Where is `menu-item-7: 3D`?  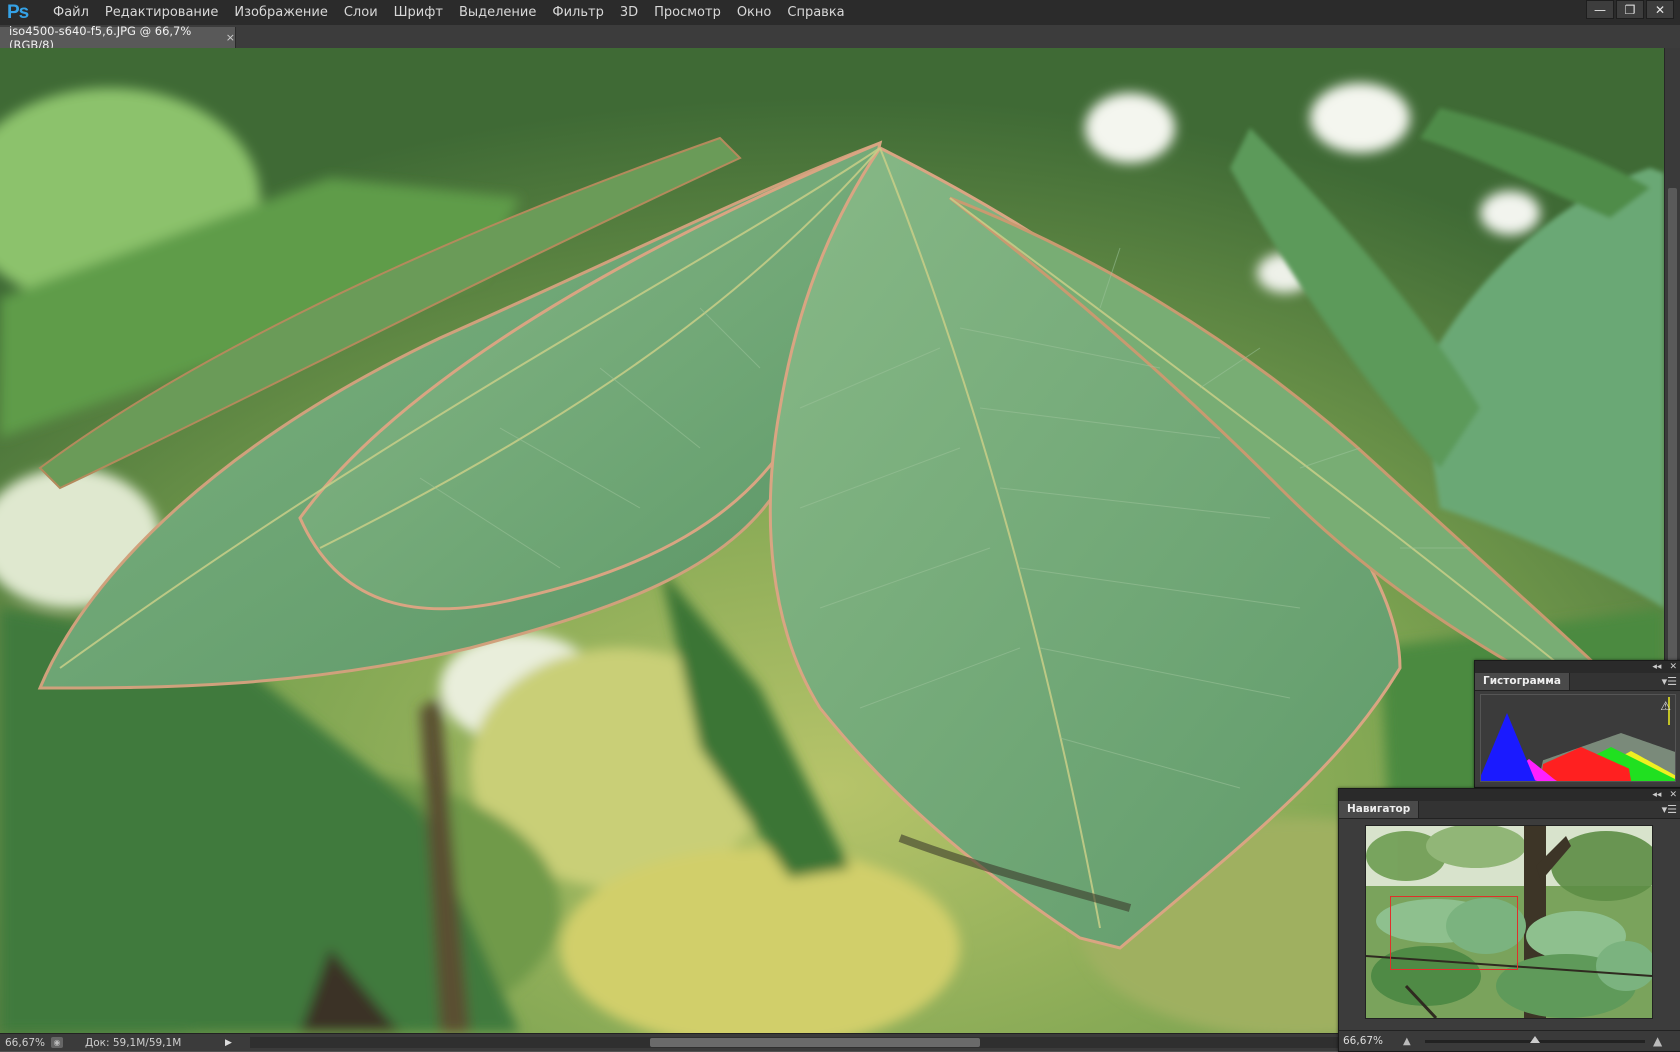
menu-item-7: 3D is located at coordinates (629, 12).